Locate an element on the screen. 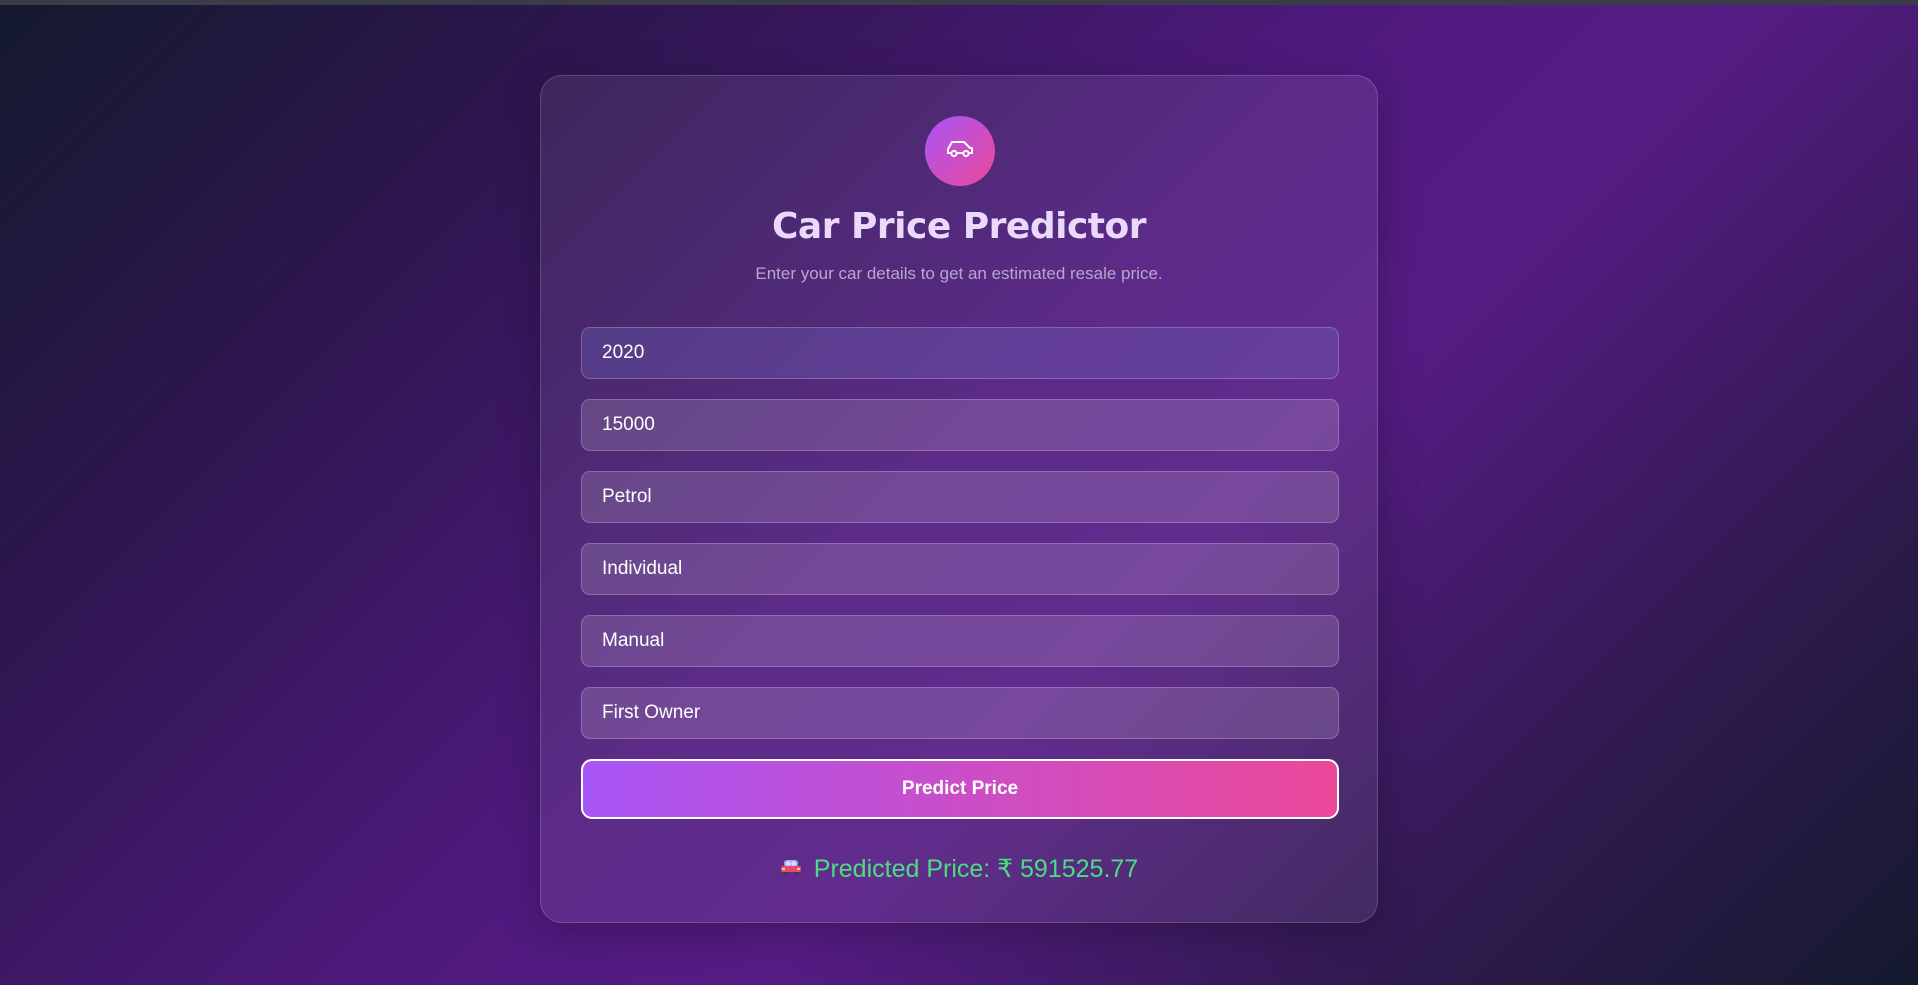 The height and width of the screenshot is (985, 1918). predicted-price-text: Predicted Price: ₹ 591525.77 is located at coordinates (976, 869).